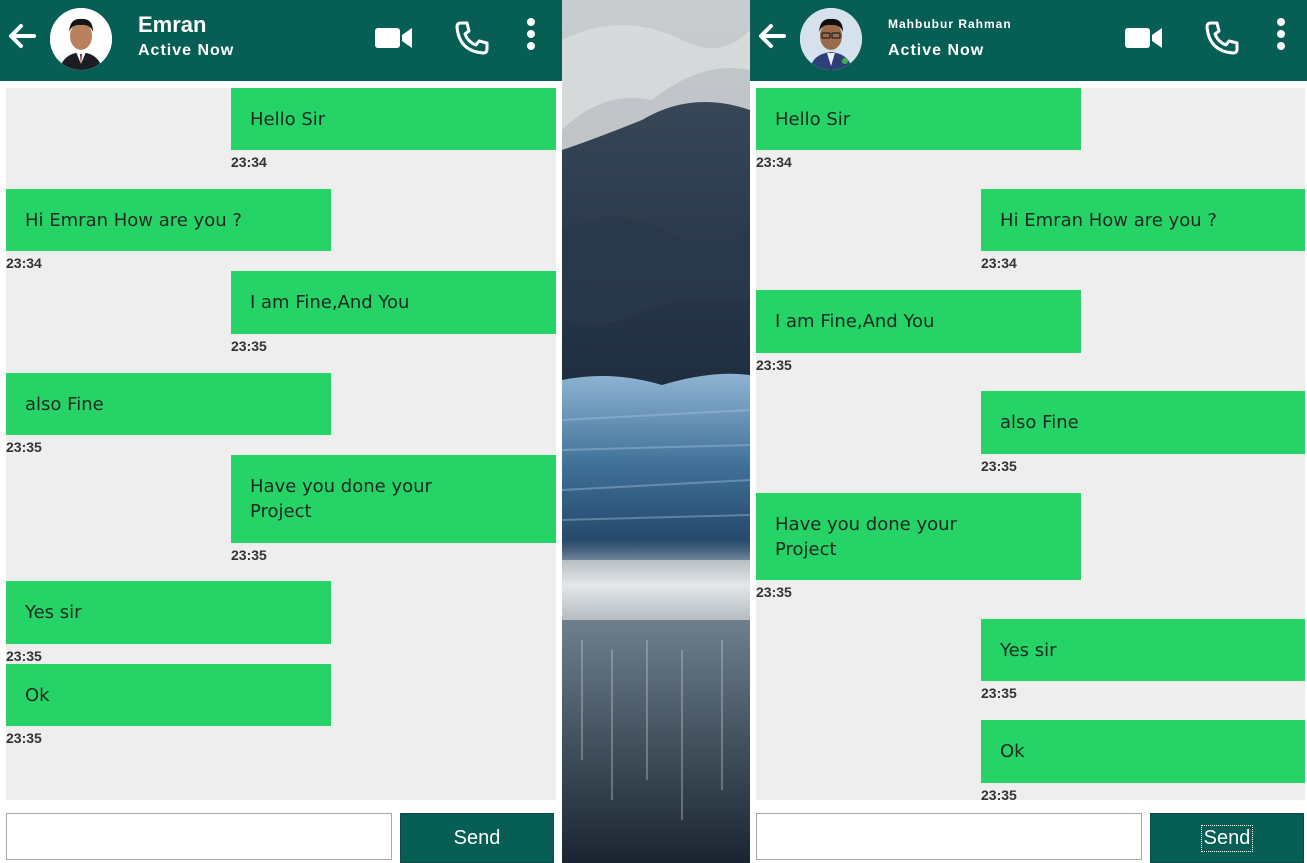 This screenshot has height=863, width=1307. I want to click on chat-header: Mahbubur Rahman Active Now, so click(1028, 40).